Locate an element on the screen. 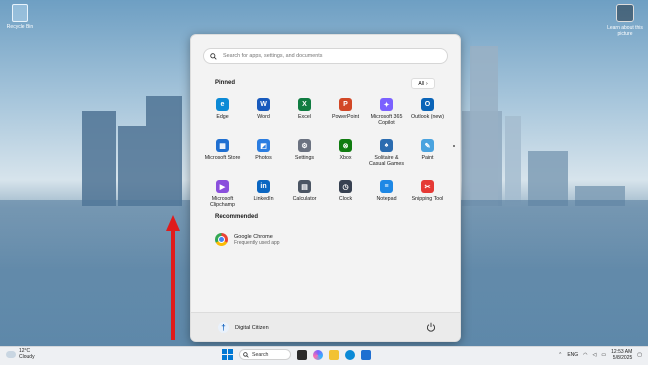  avatar: † is located at coordinates (223, 327).